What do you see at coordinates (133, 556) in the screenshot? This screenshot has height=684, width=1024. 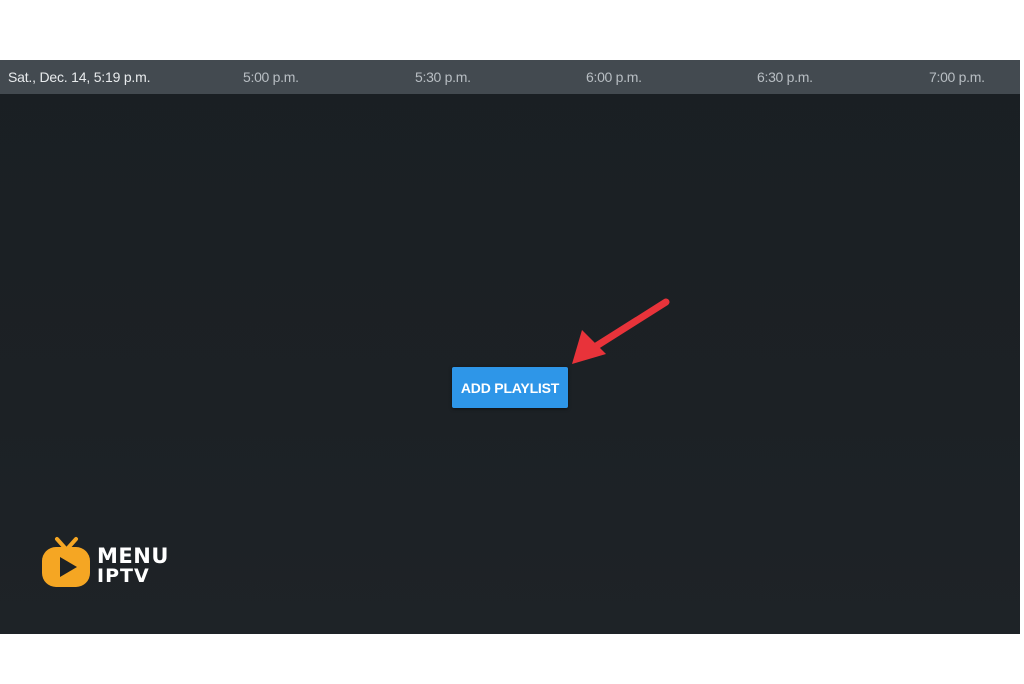 I see `logo-text-menu: MENU` at bounding box center [133, 556].